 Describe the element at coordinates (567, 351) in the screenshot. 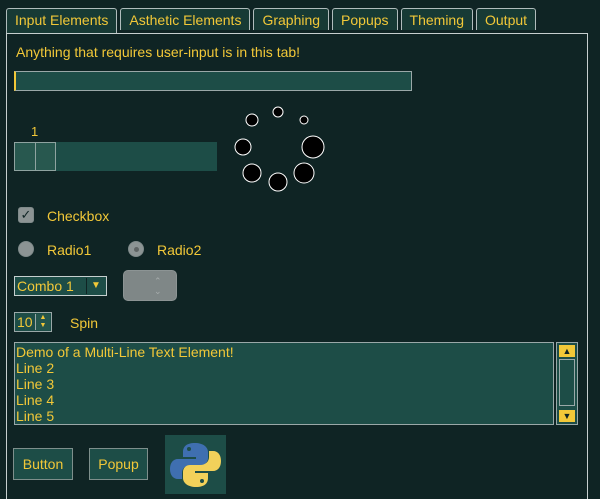

I see `scroll-up-icon: ▲` at that location.